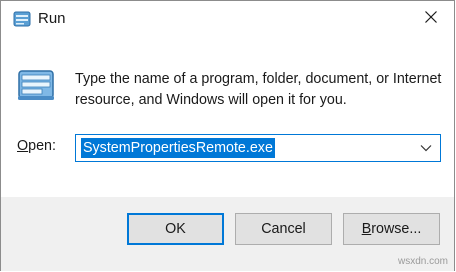 The height and width of the screenshot is (272, 456). What do you see at coordinates (422, 261) in the screenshot?
I see `watermark: wsxdn.com` at bounding box center [422, 261].